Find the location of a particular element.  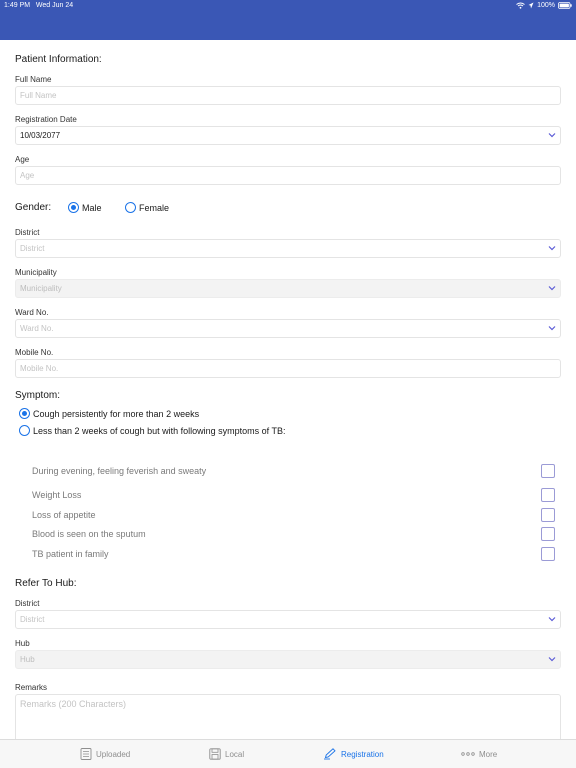

symptom-check-label: Loss of appetite is located at coordinates (64, 515).